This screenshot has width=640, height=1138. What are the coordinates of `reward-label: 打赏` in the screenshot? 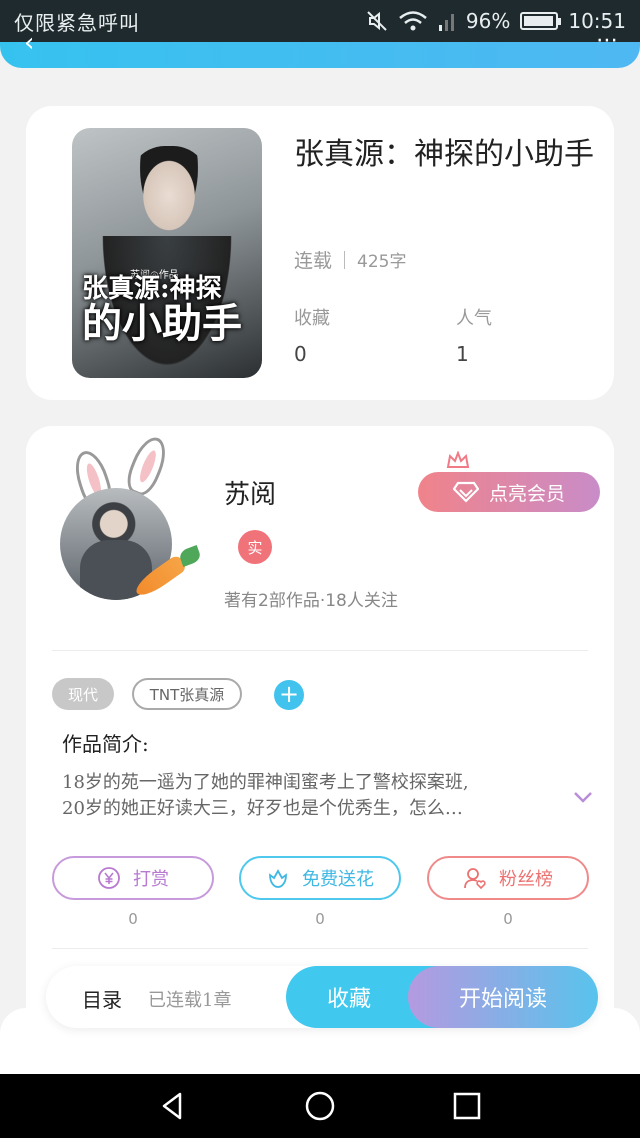 It's located at (151, 879).